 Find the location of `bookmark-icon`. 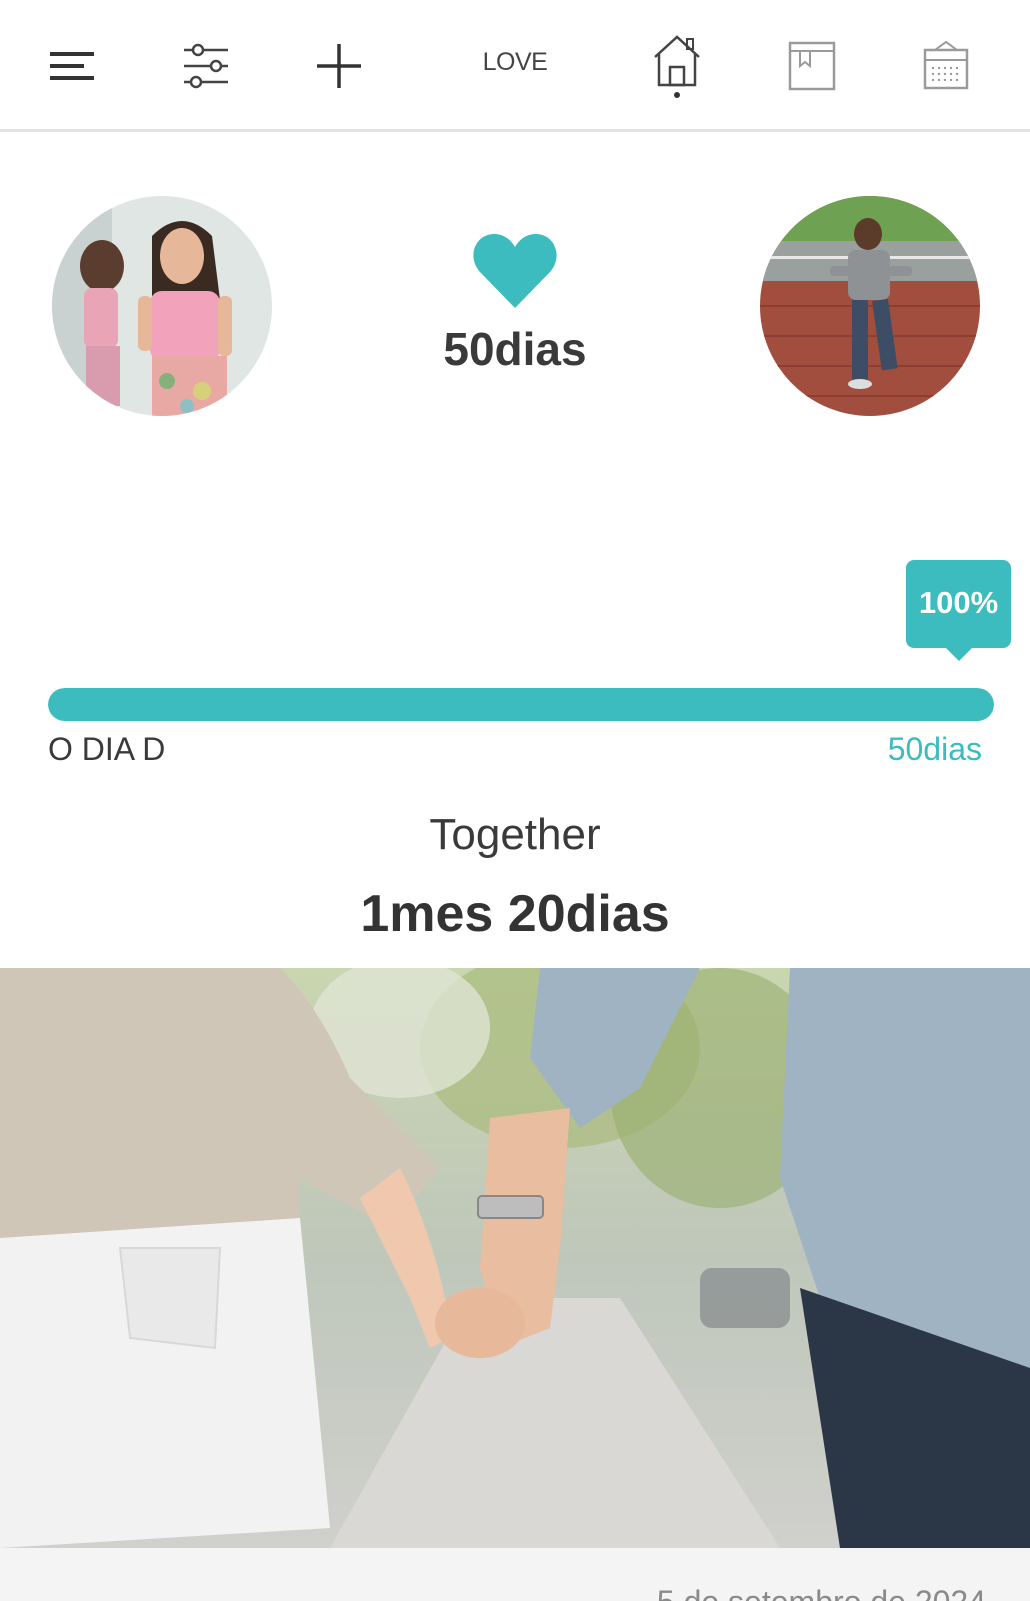

bookmark-icon is located at coordinates (812, 66).